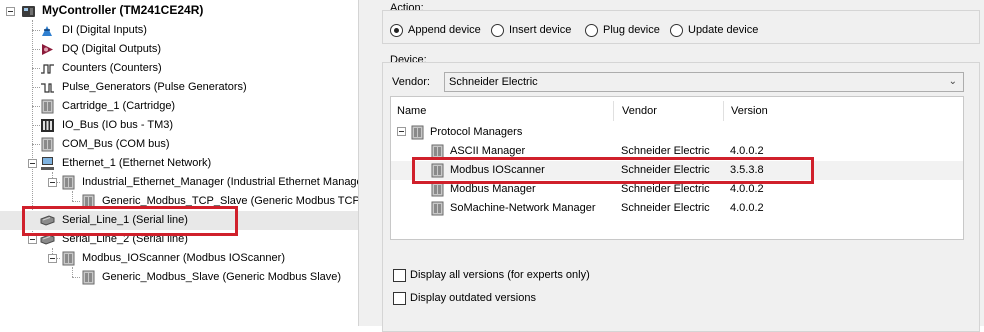  What do you see at coordinates (523, 208) in the screenshot?
I see `device-name: SoMachine-Network Manager` at bounding box center [523, 208].